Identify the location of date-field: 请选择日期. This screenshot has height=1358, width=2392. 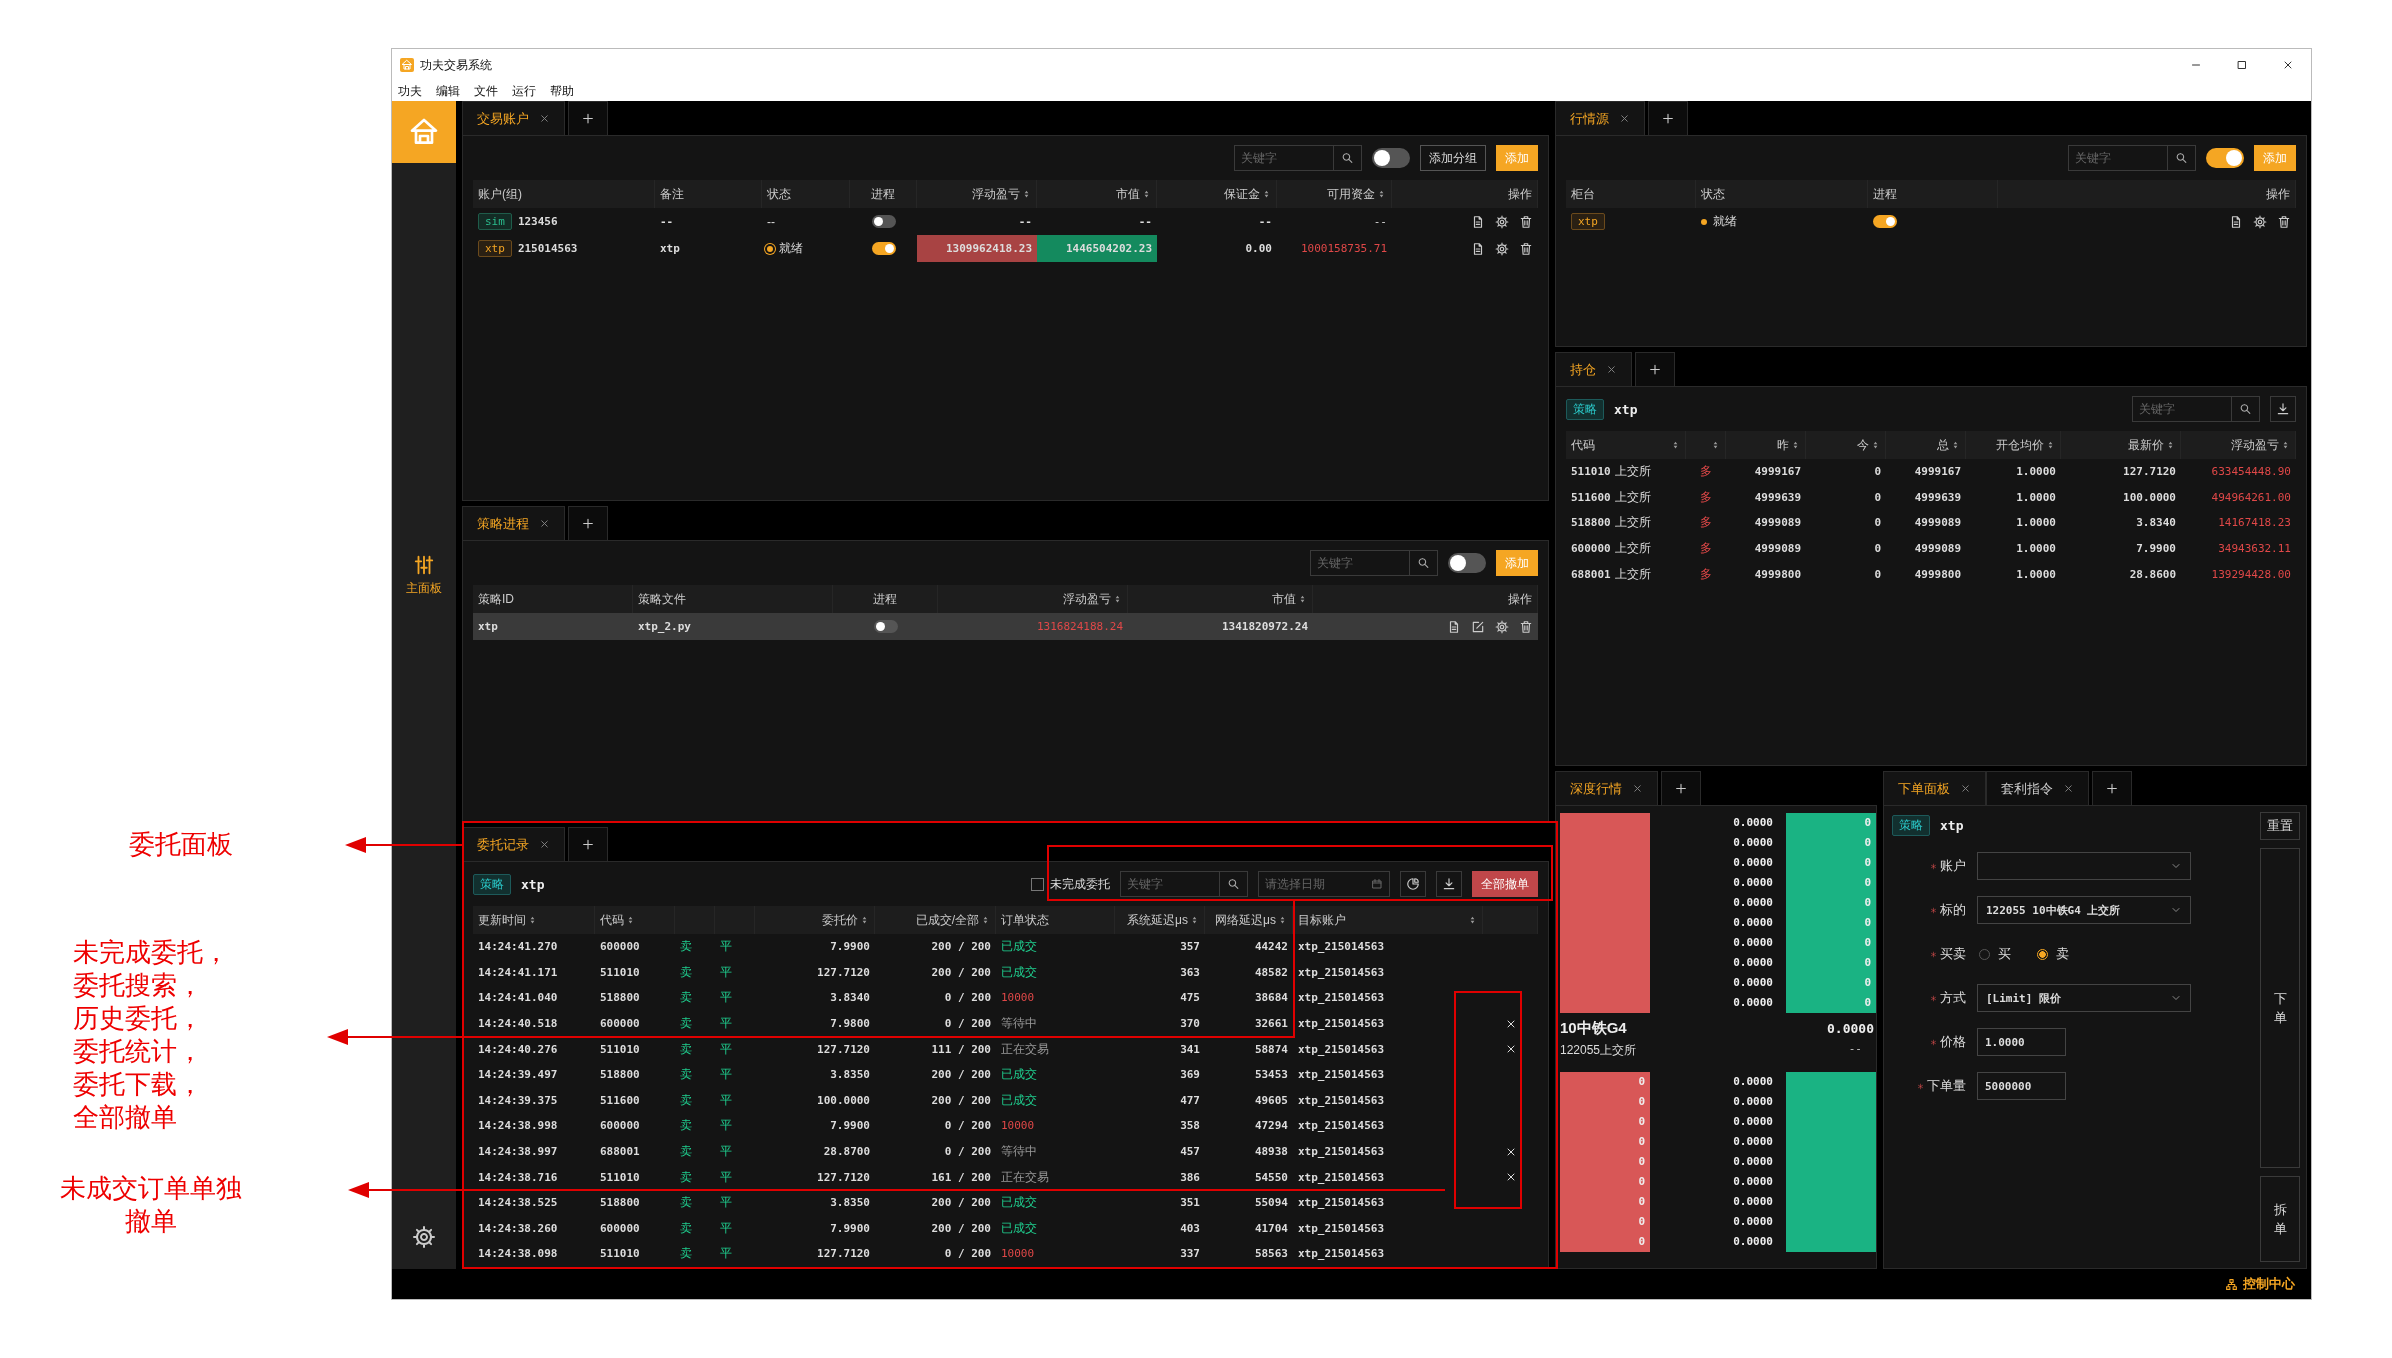
(1315, 884).